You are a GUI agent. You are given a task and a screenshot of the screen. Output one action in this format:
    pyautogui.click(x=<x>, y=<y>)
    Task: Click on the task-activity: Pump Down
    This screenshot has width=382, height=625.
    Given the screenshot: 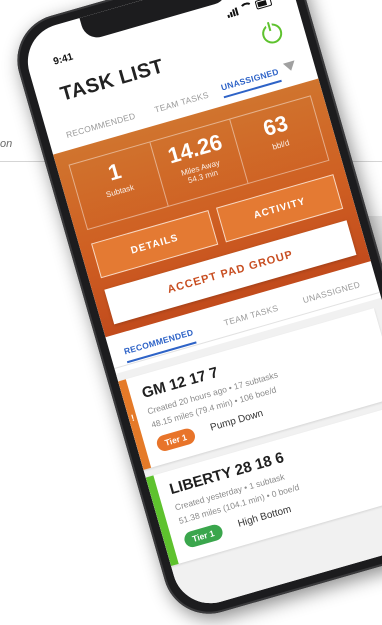 What is the action you would take?
    pyautogui.click(x=237, y=420)
    